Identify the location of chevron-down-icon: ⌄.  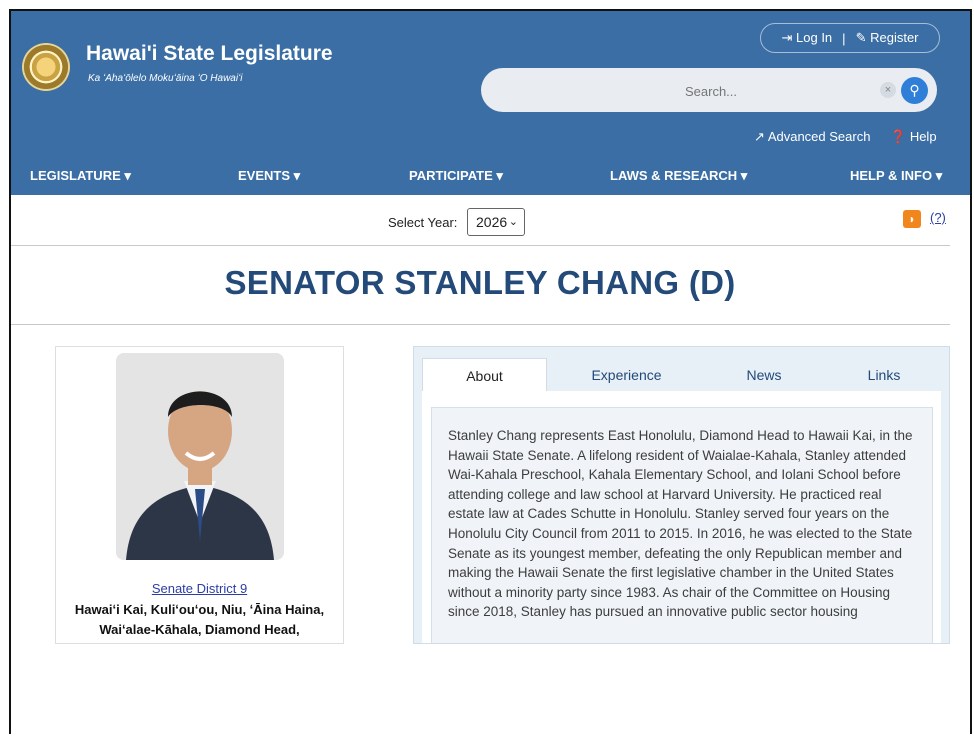
(513, 222).